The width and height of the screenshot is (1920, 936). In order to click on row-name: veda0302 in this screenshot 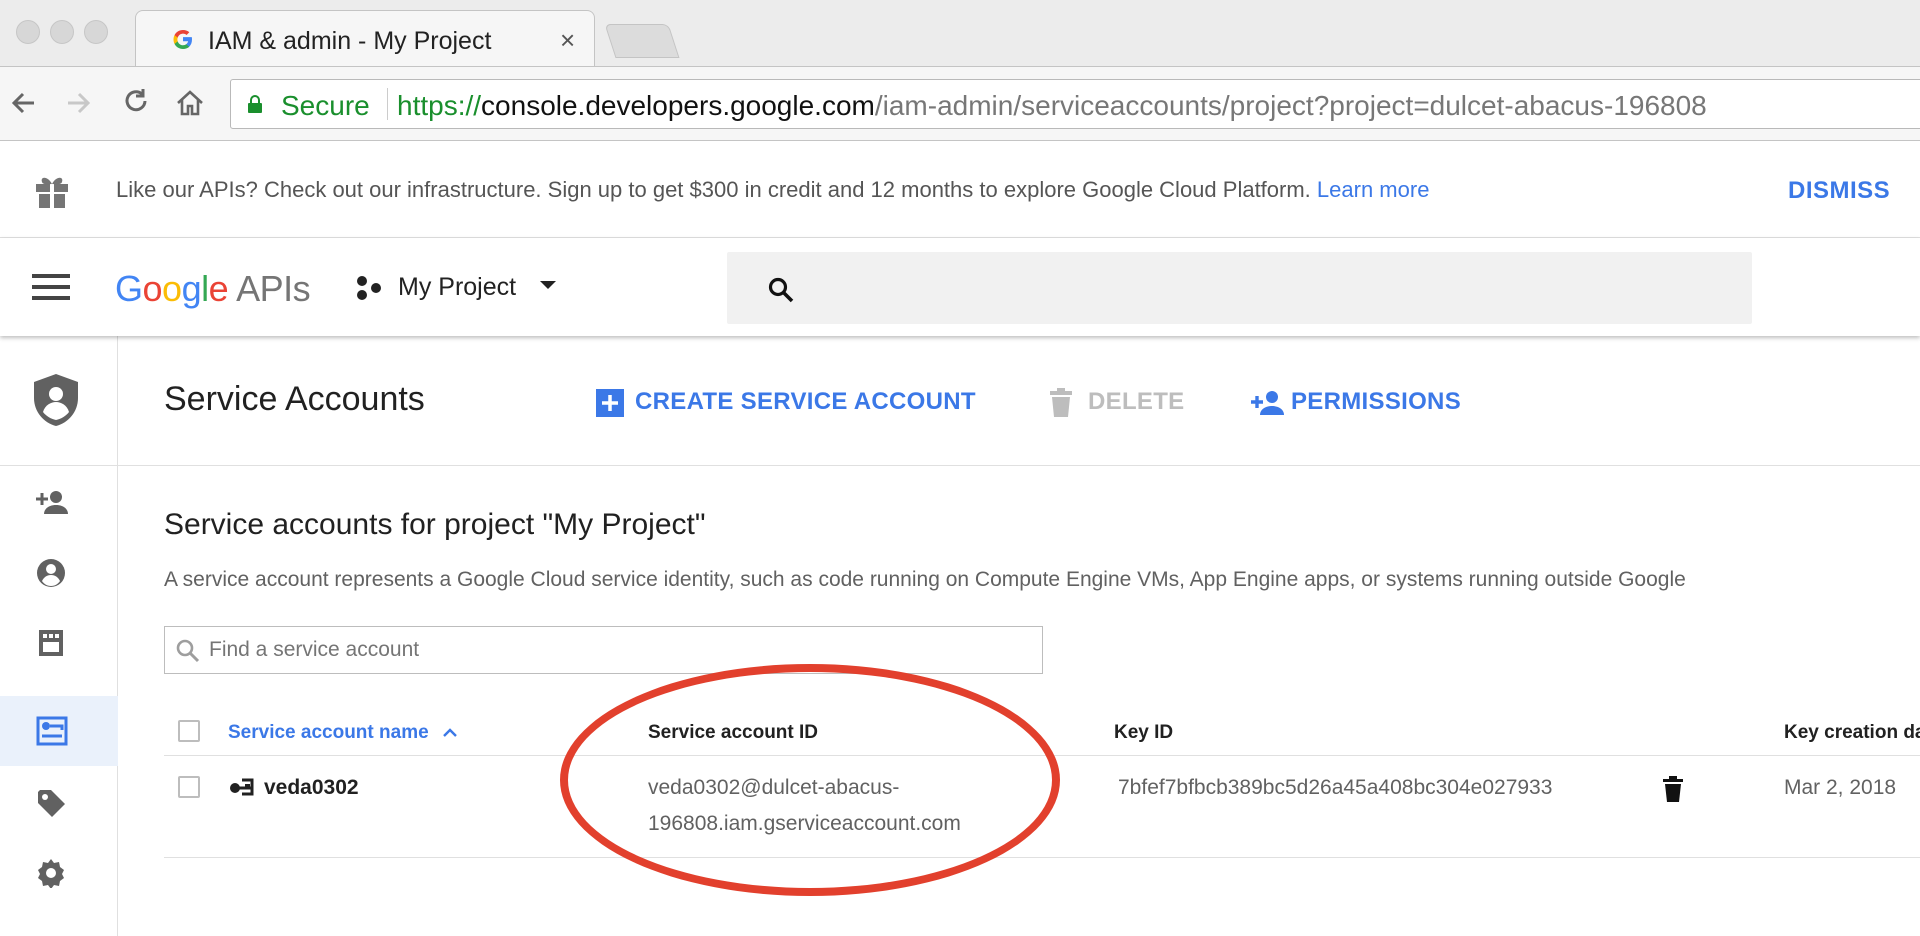, I will do `click(311, 788)`.